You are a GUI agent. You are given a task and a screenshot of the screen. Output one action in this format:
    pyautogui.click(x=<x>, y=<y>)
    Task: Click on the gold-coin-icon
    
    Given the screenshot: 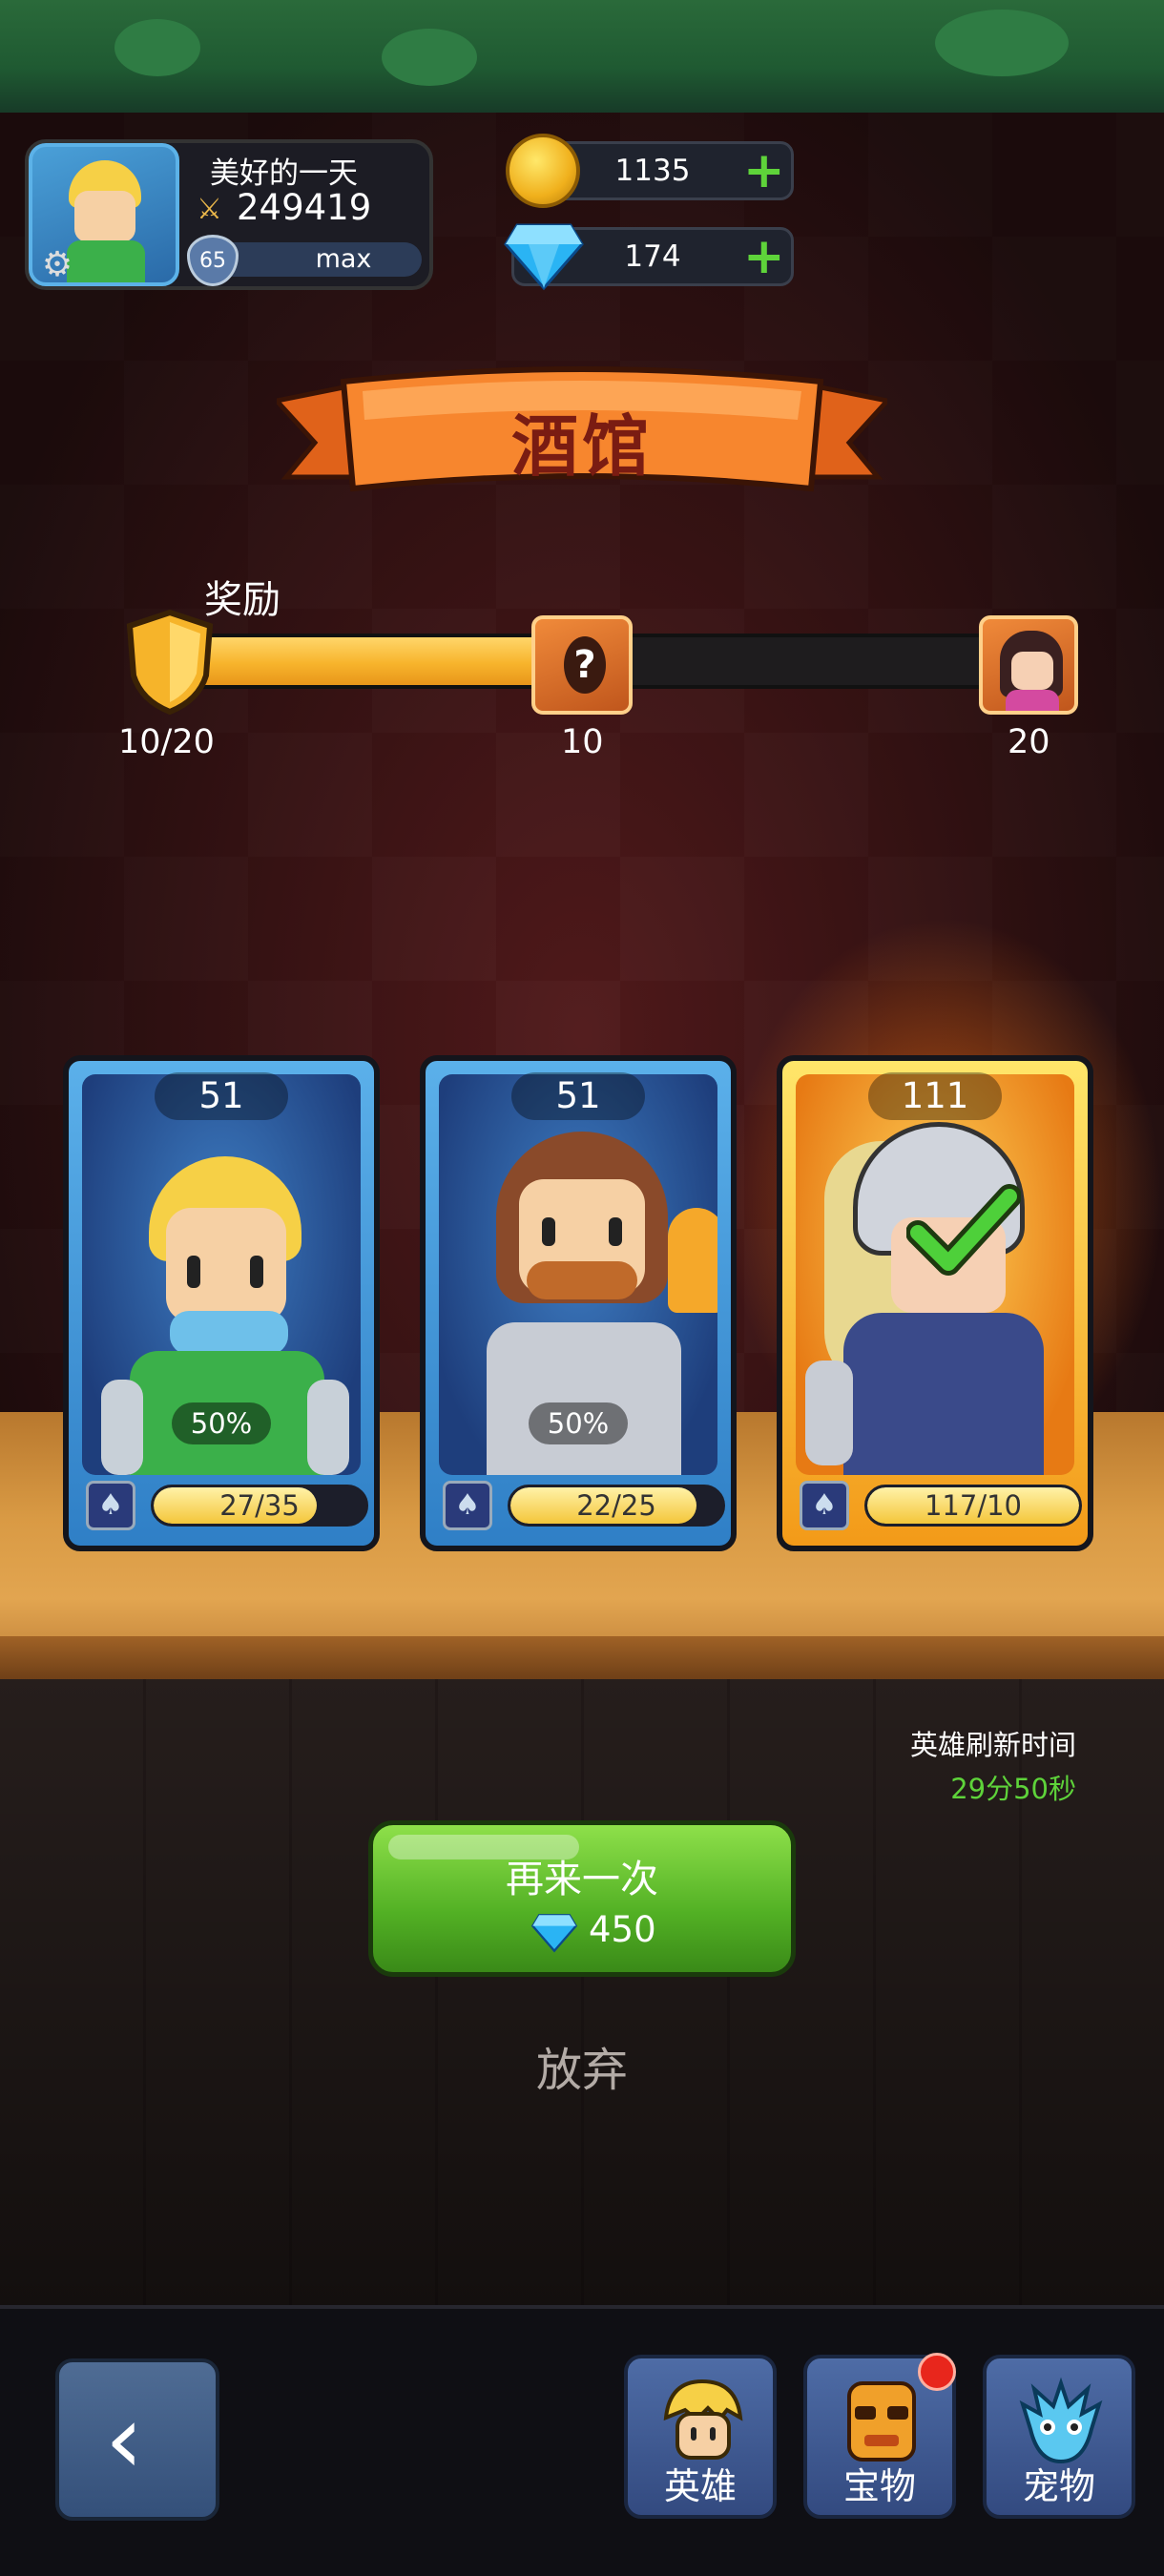 What is the action you would take?
    pyautogui.click(x=543, y=171)
    